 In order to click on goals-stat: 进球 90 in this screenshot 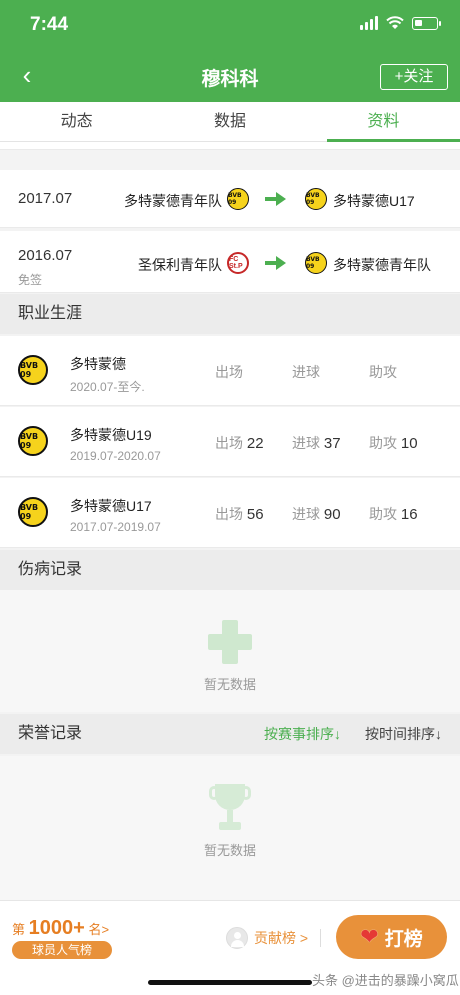, I will do `click(316, 514)`.